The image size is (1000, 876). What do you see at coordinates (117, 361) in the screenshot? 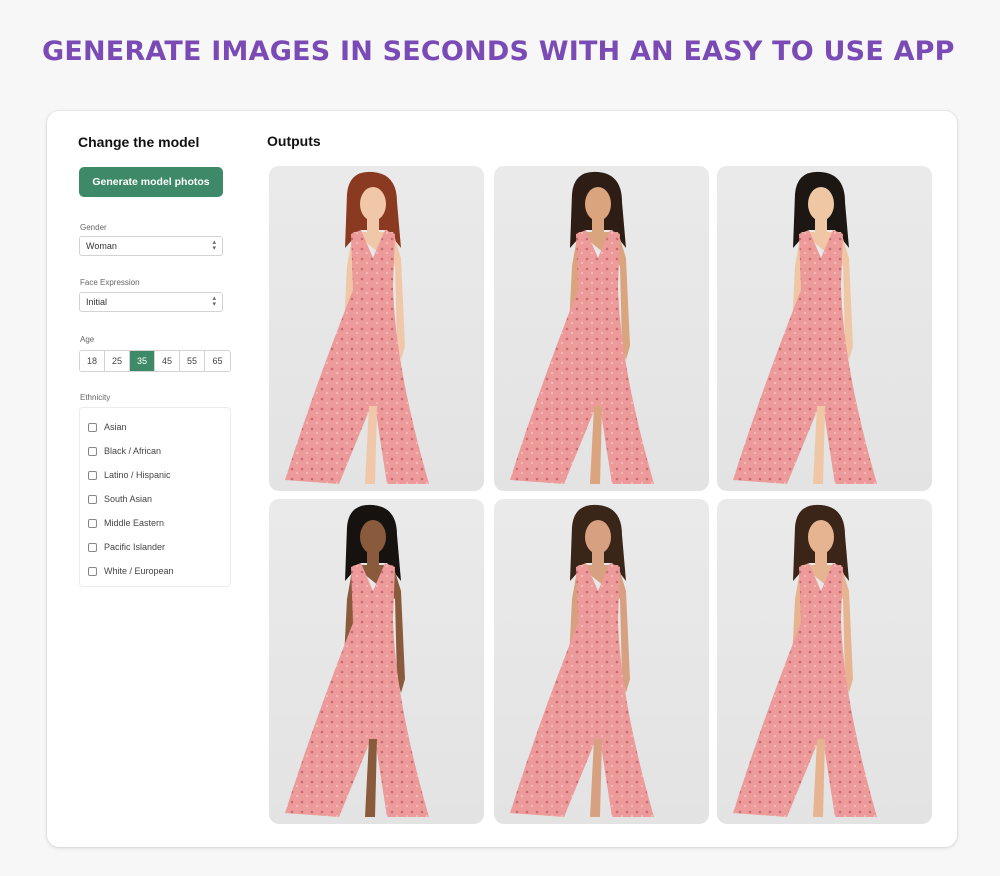
I see `age-option-25: 25` at bounding box center [117, 361].